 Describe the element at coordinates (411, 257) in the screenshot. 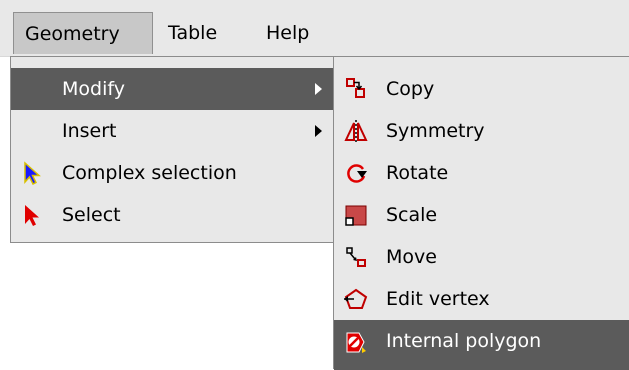

I see `menu-item-move-label: Move` at that location.